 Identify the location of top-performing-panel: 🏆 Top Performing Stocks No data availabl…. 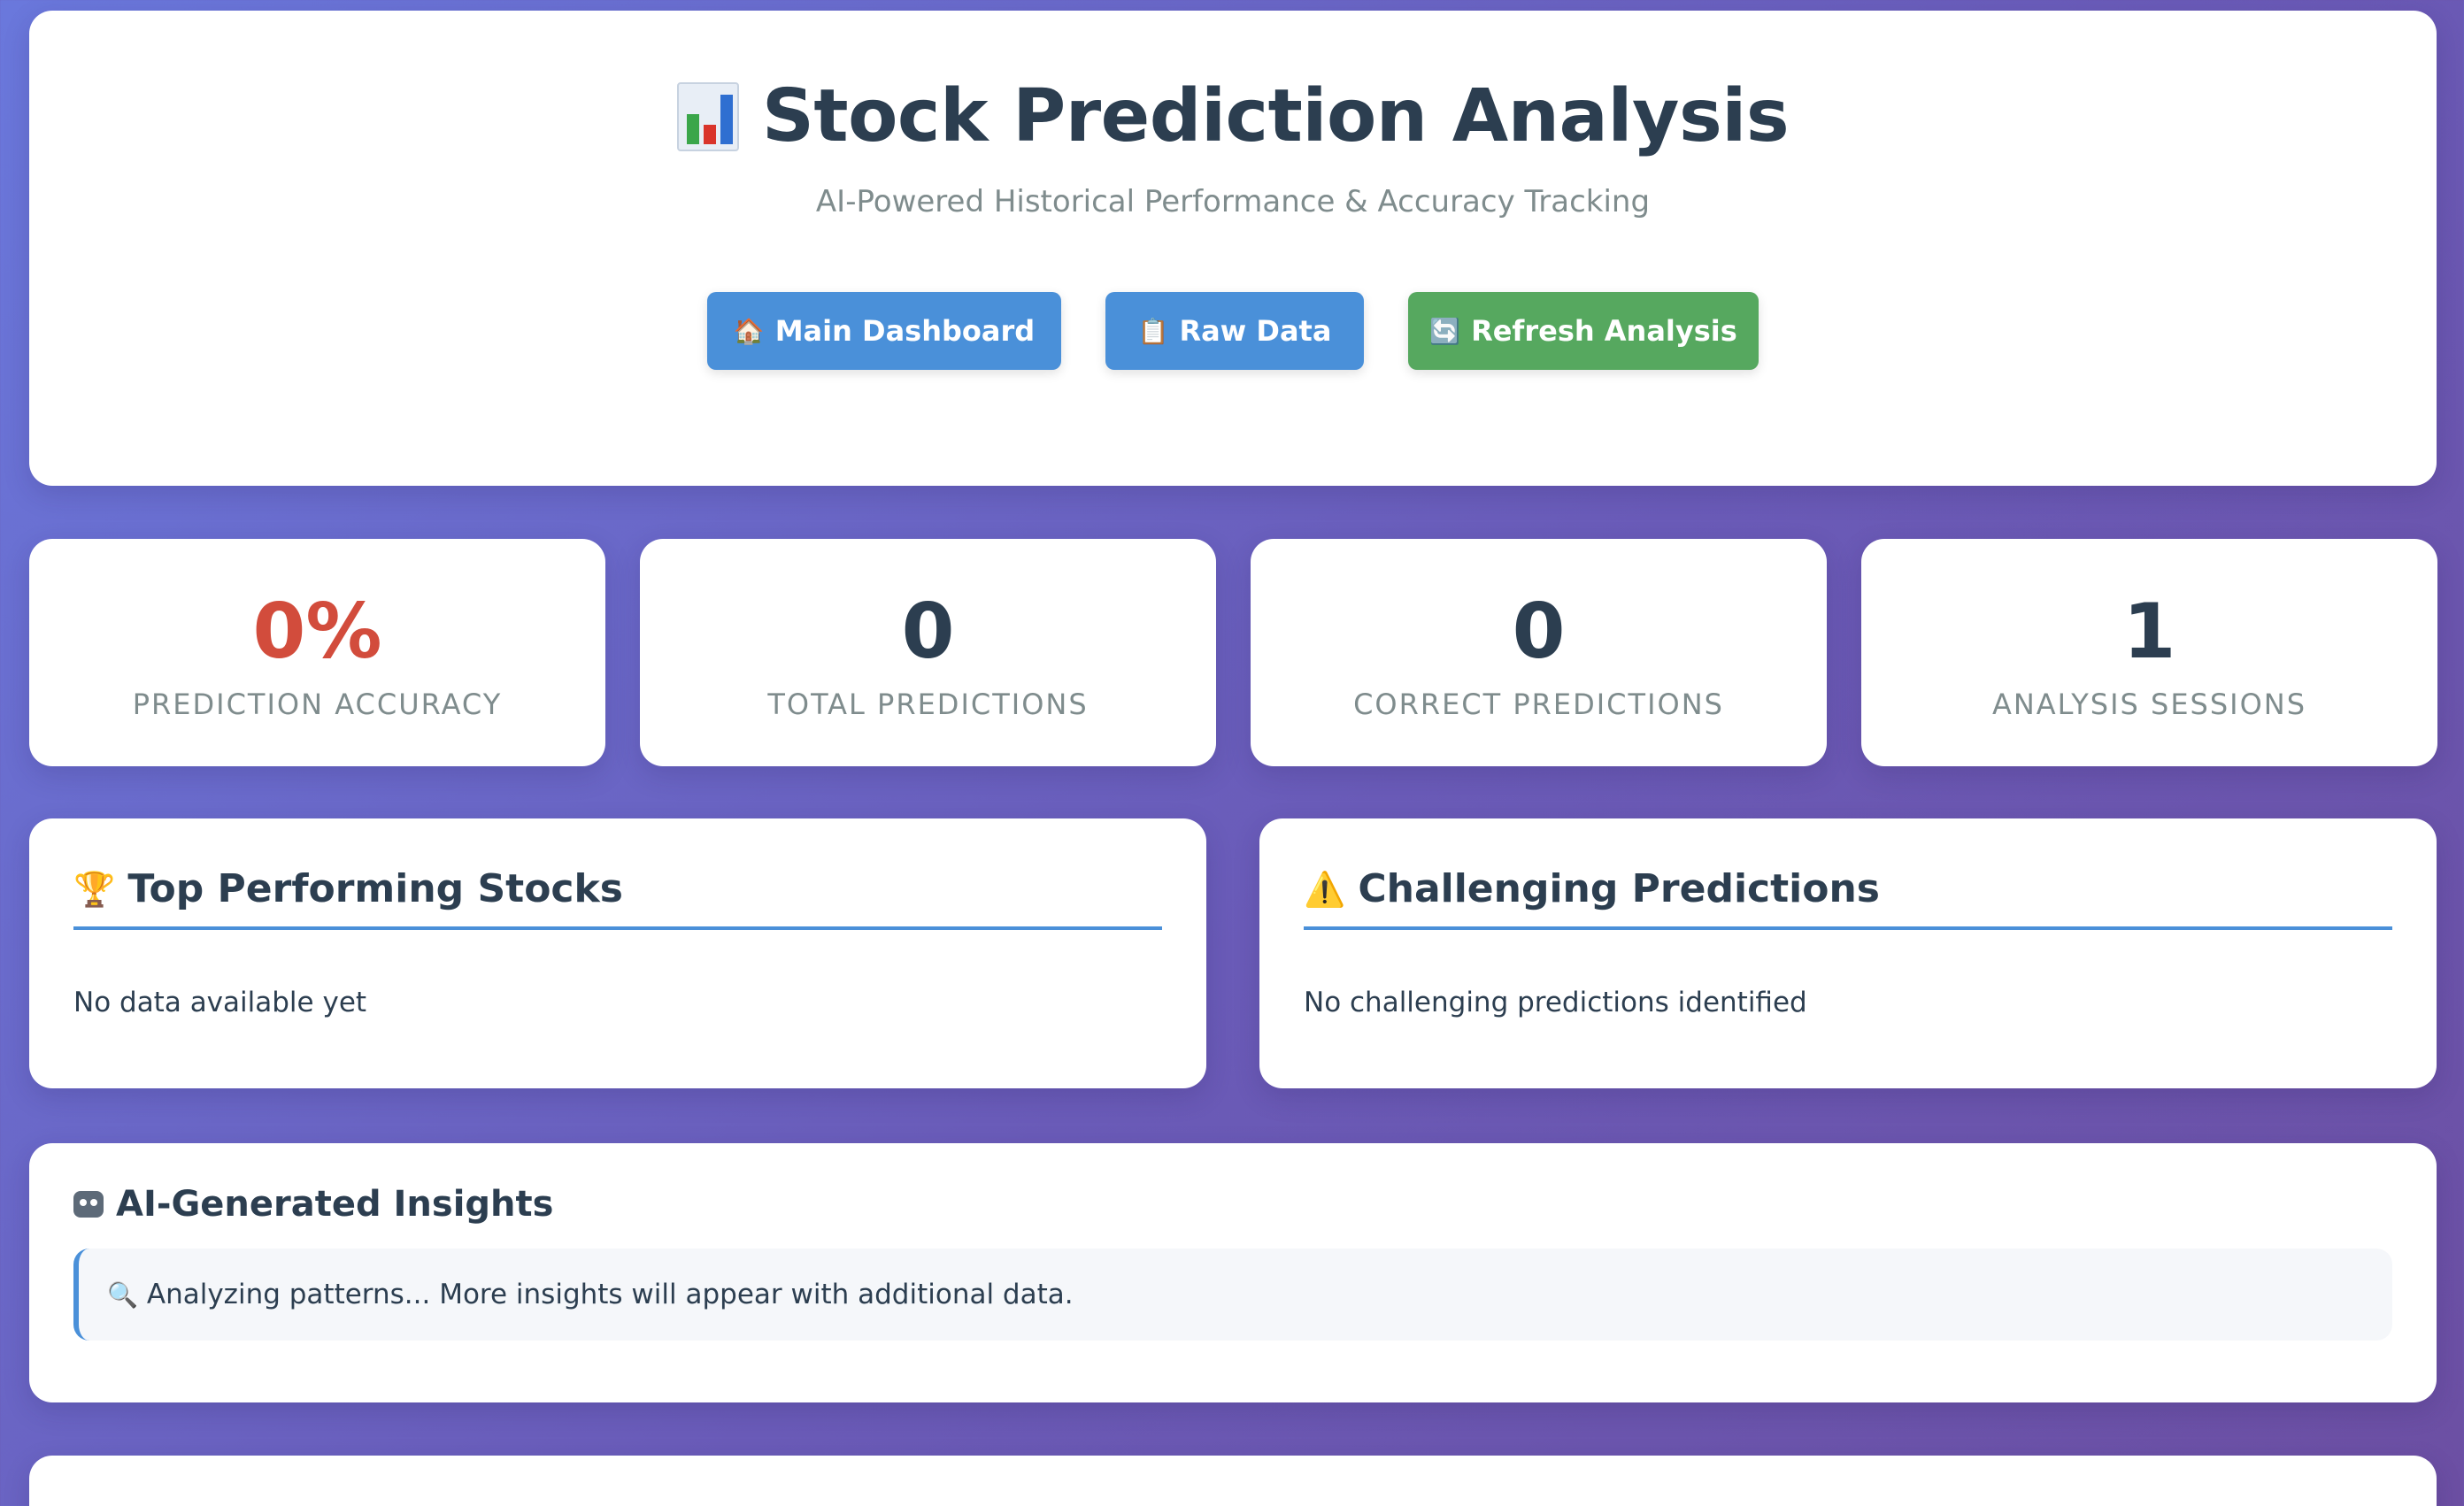
(617, 953).